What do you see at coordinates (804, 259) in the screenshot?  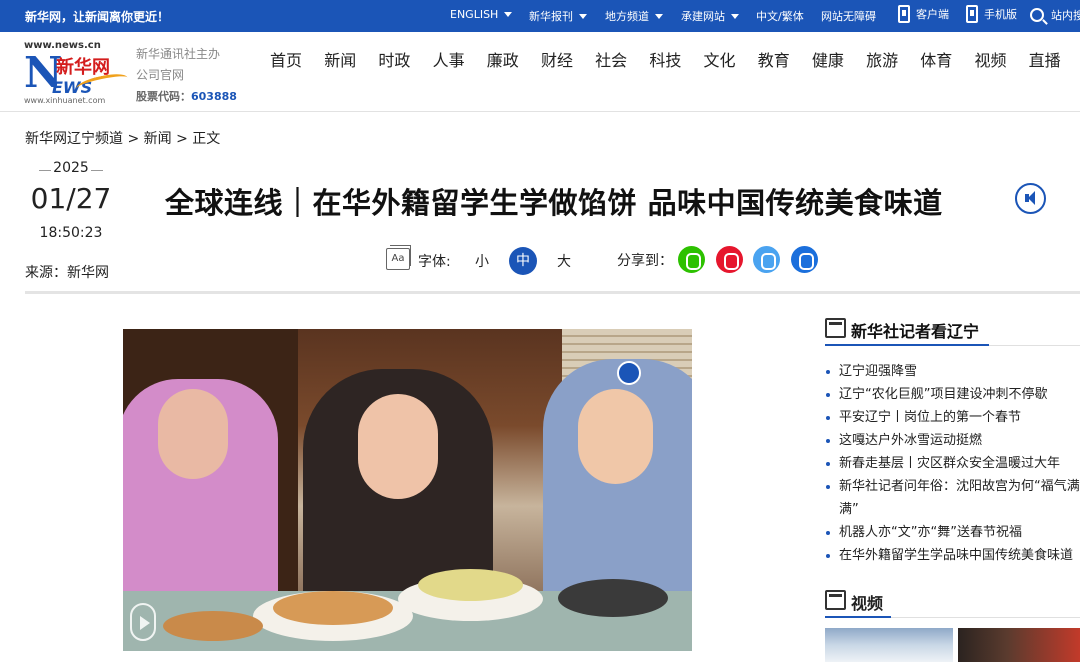 I see `mobile-share-icon` at bounding box center [804, 259].